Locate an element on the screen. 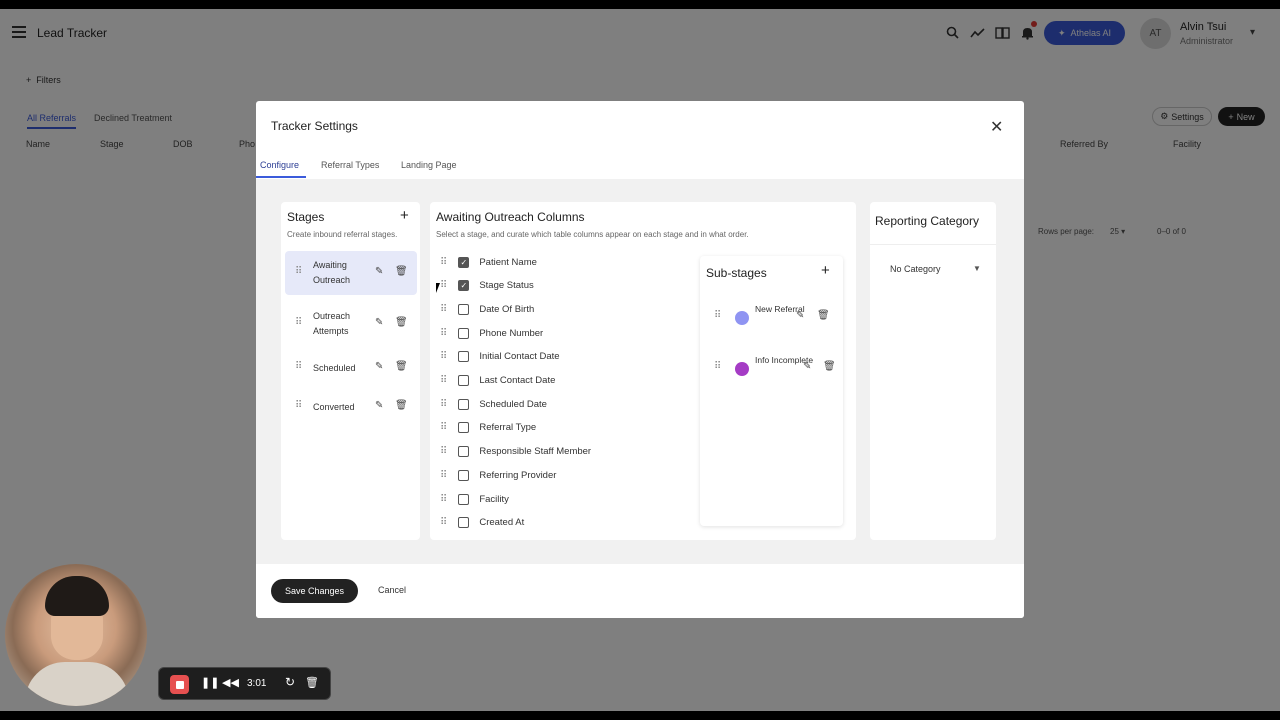  column-option-row: ⠿ ✓ Patient Name is located at coordinates (560, 262).